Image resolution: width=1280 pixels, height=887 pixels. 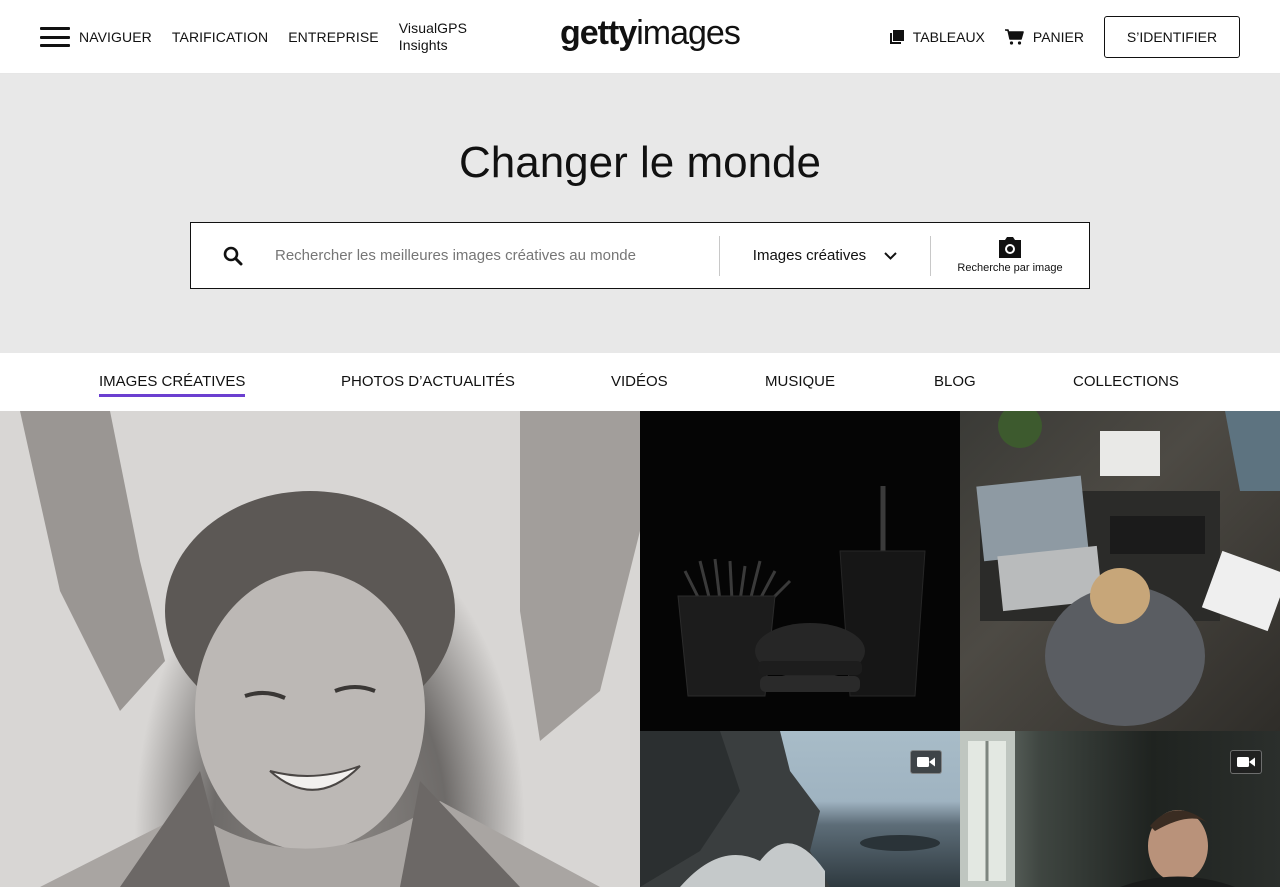 What do you see at coordinates (1126, 383) in the screenshot?
I see `tab-collections: COLLECTIONS` at bounding box center [1126, 383].